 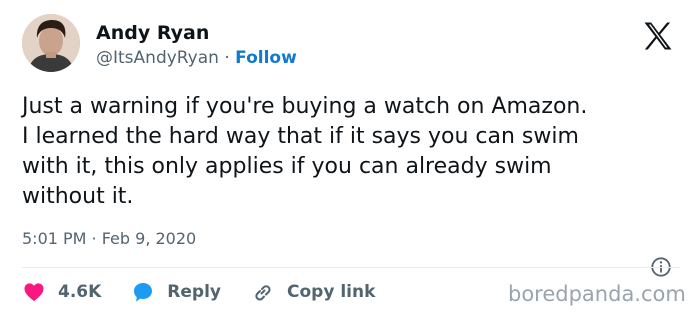 I want to click on reply-button: Reply, so click(x=176, y=292).